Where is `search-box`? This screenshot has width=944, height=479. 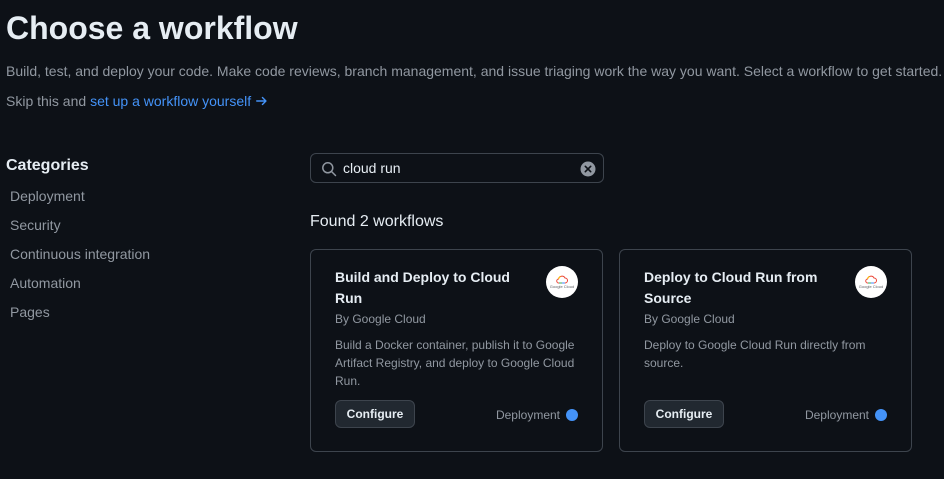
search-box is located at coordinates (457, 168).